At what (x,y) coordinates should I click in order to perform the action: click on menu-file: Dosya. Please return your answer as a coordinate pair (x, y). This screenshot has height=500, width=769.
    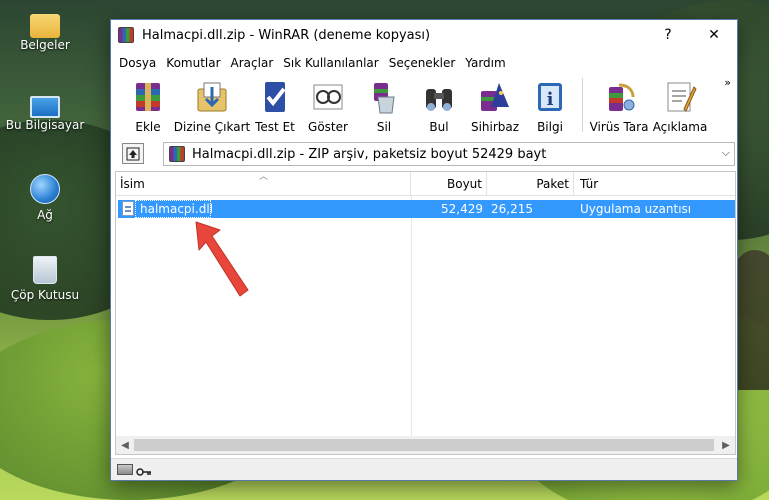
    Looking at the image, I should click on (137, 63).